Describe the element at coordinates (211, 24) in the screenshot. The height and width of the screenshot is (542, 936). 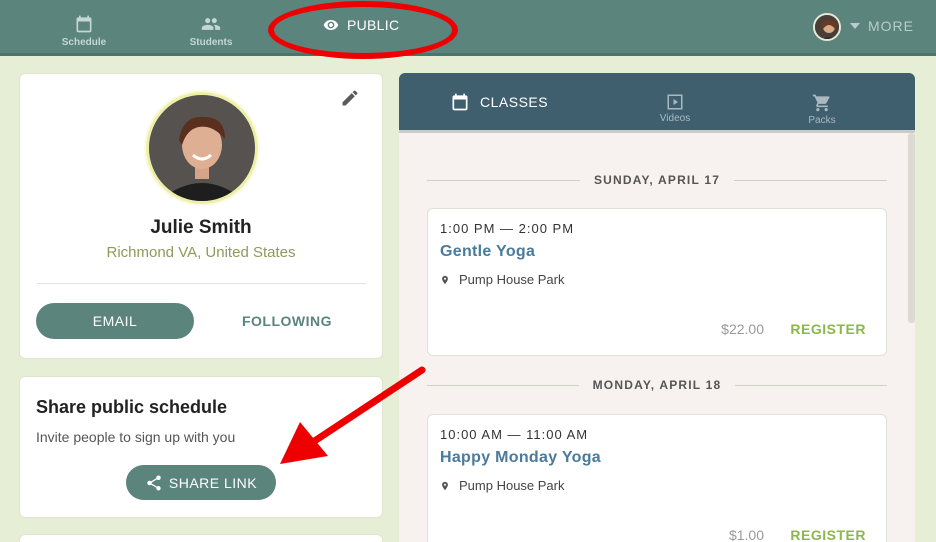
I see `people-icon` at that location.